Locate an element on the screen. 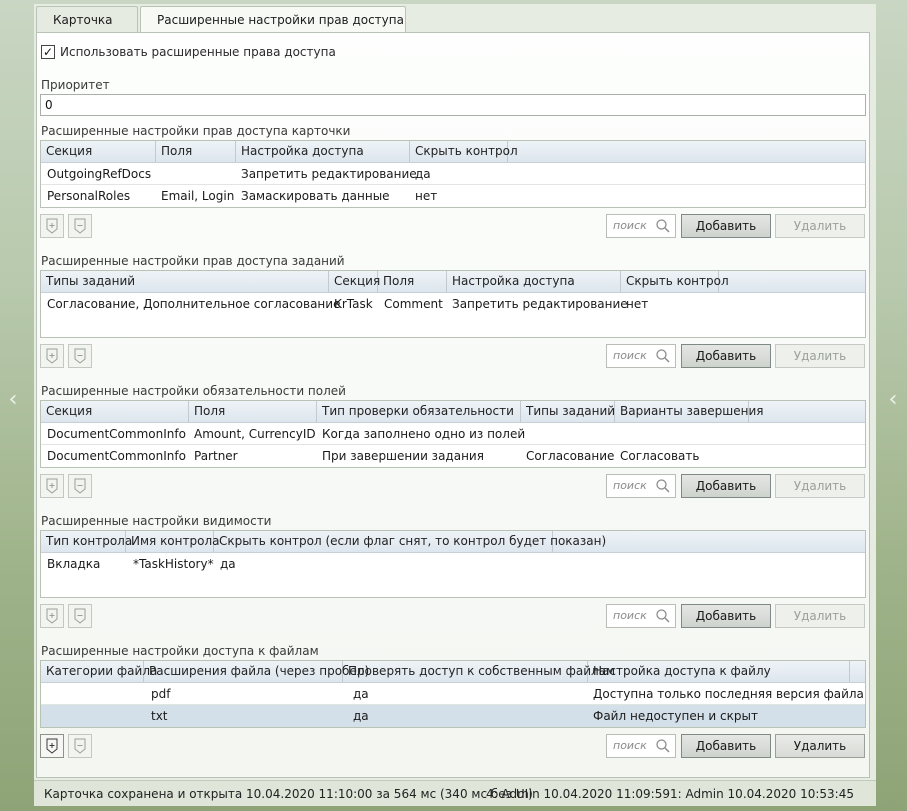 The width and height of the screenshot is (907, 811). column-header: Проверять доступ к собственным файлам is located at coordinates (479, 671).